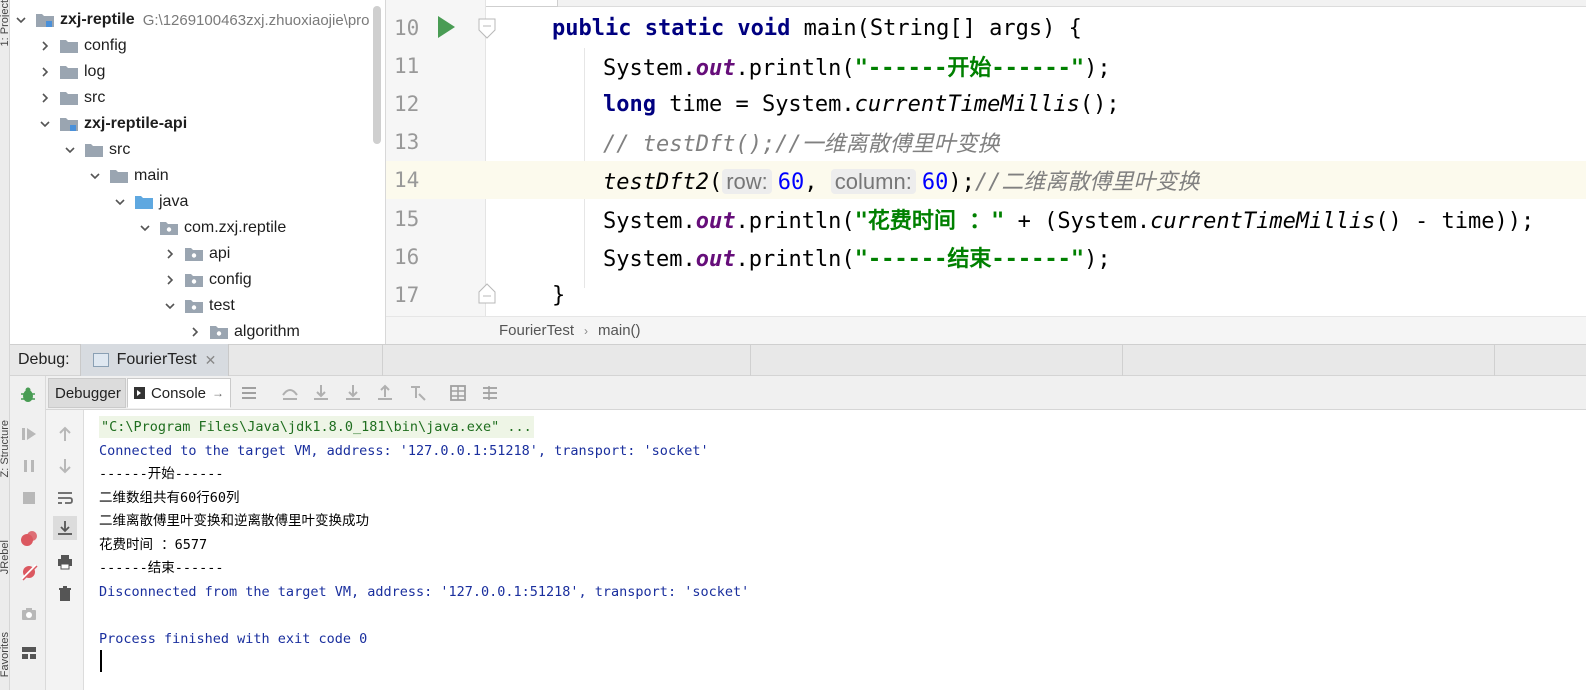  What do you see at coordinates (458, 393) in the screenshot?
I see `evaluate-expression-icon` at bounding box center [458, 393].